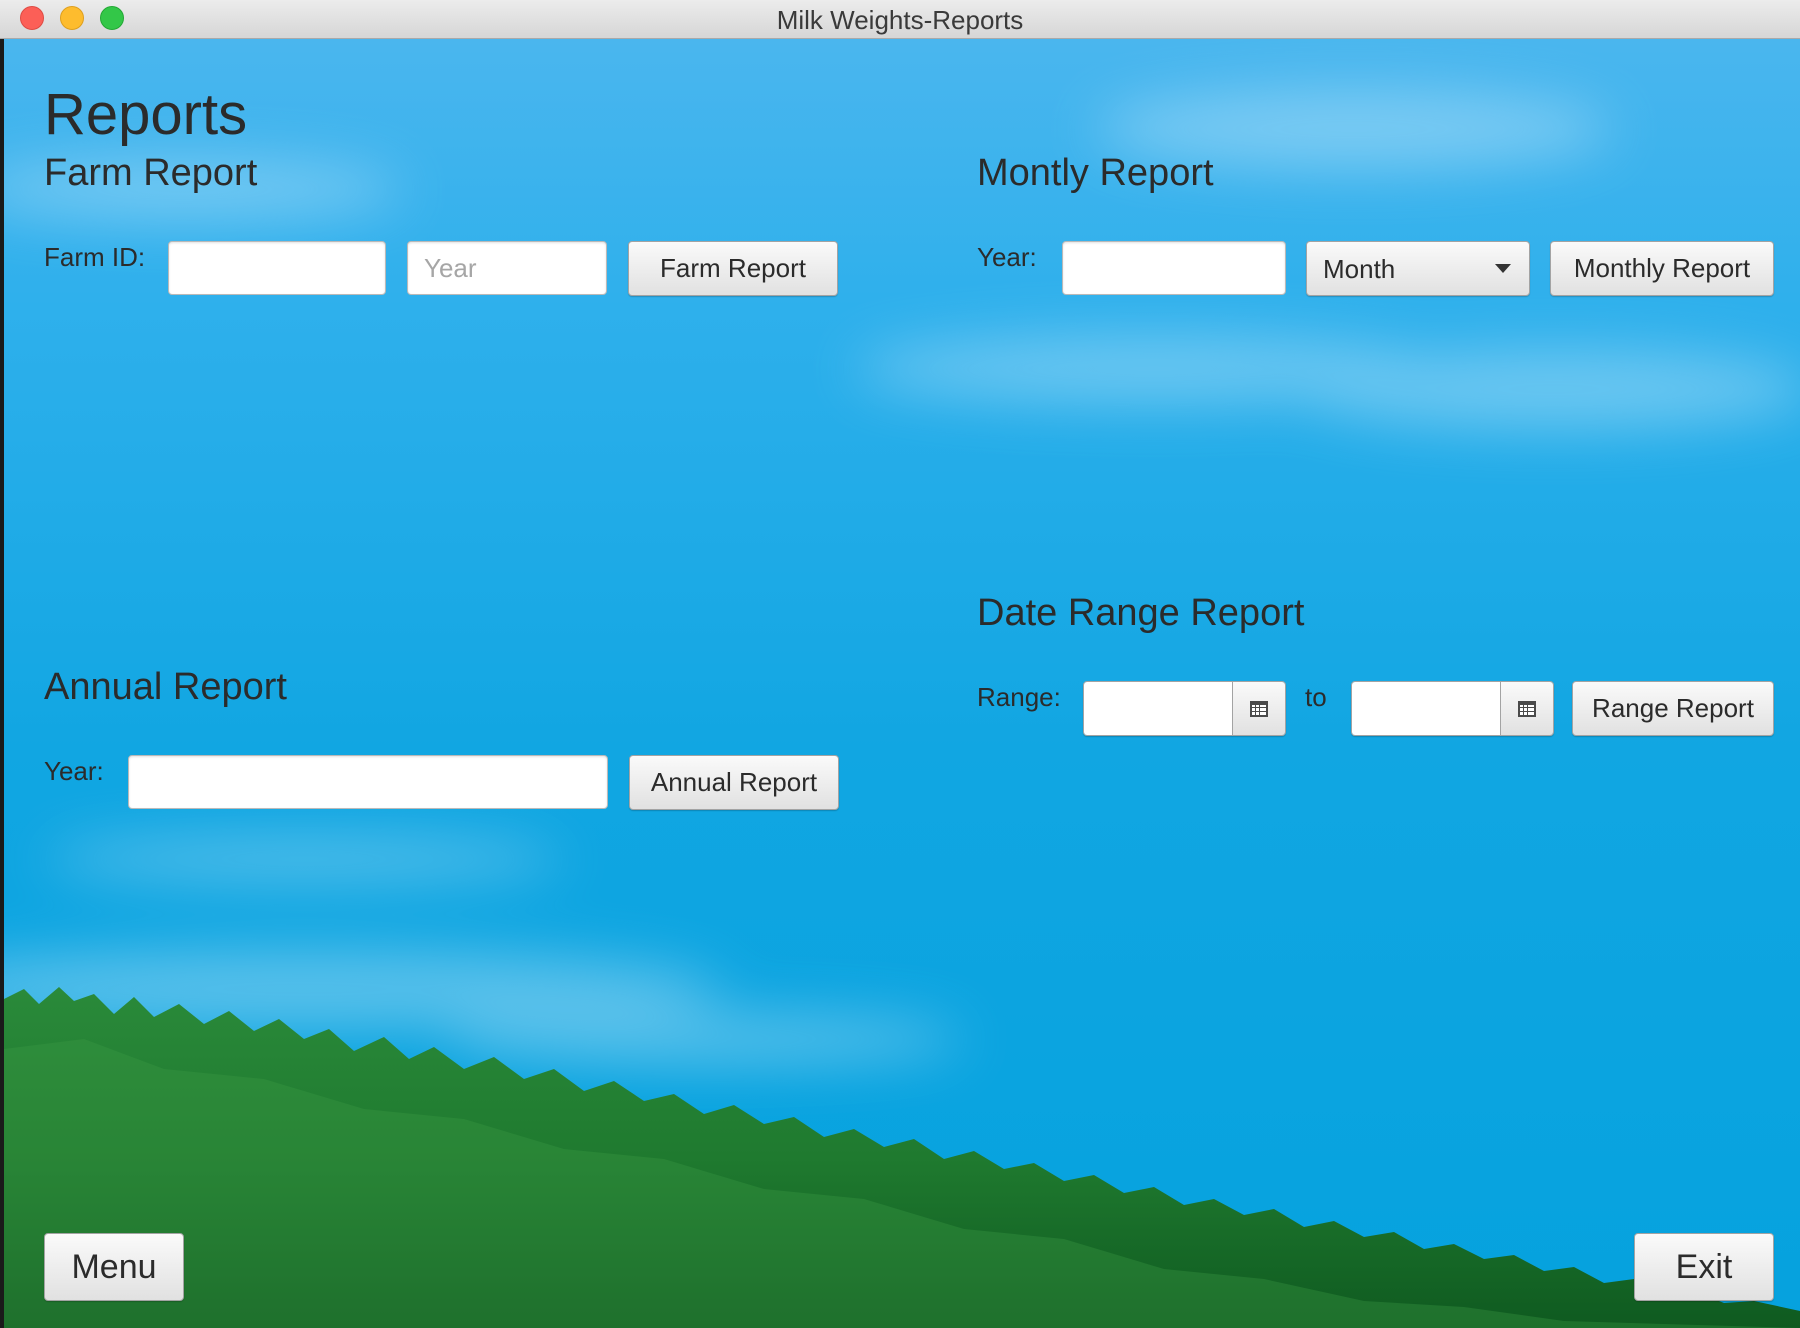  I want to click on title-bar: Milk Weights-Reports, so click(900, 19).